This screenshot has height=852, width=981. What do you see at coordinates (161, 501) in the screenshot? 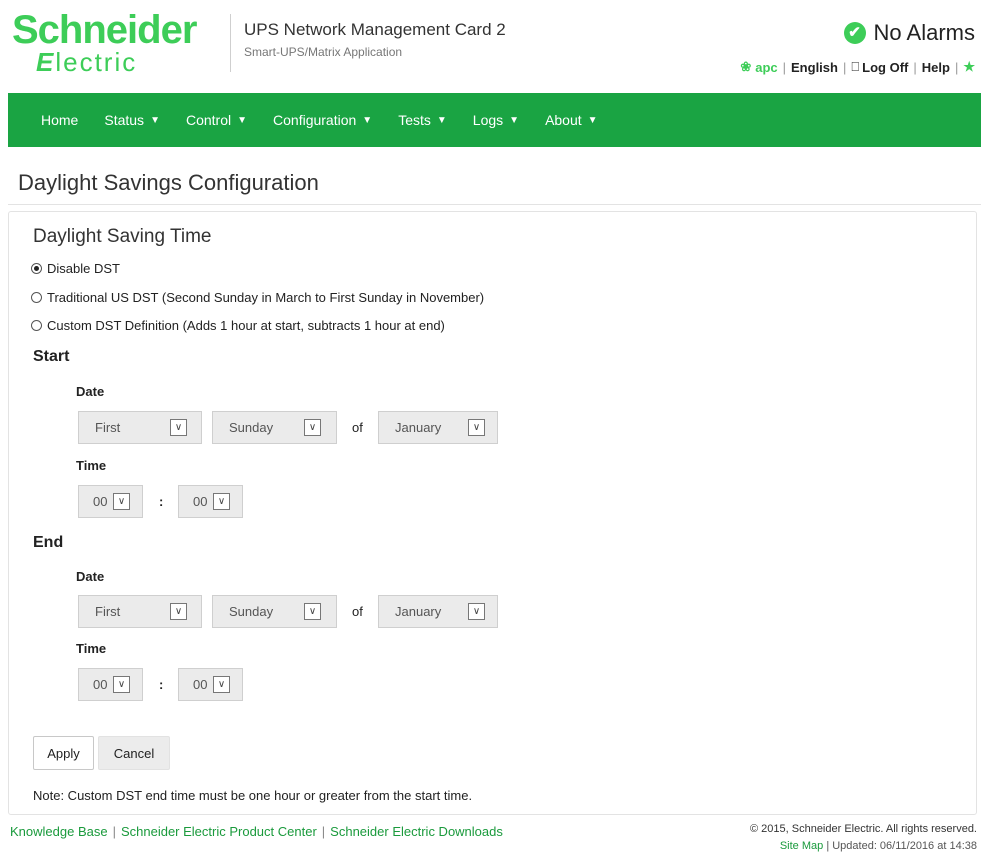
I see `start-time-colon: :` at bounding box center [161, 501].